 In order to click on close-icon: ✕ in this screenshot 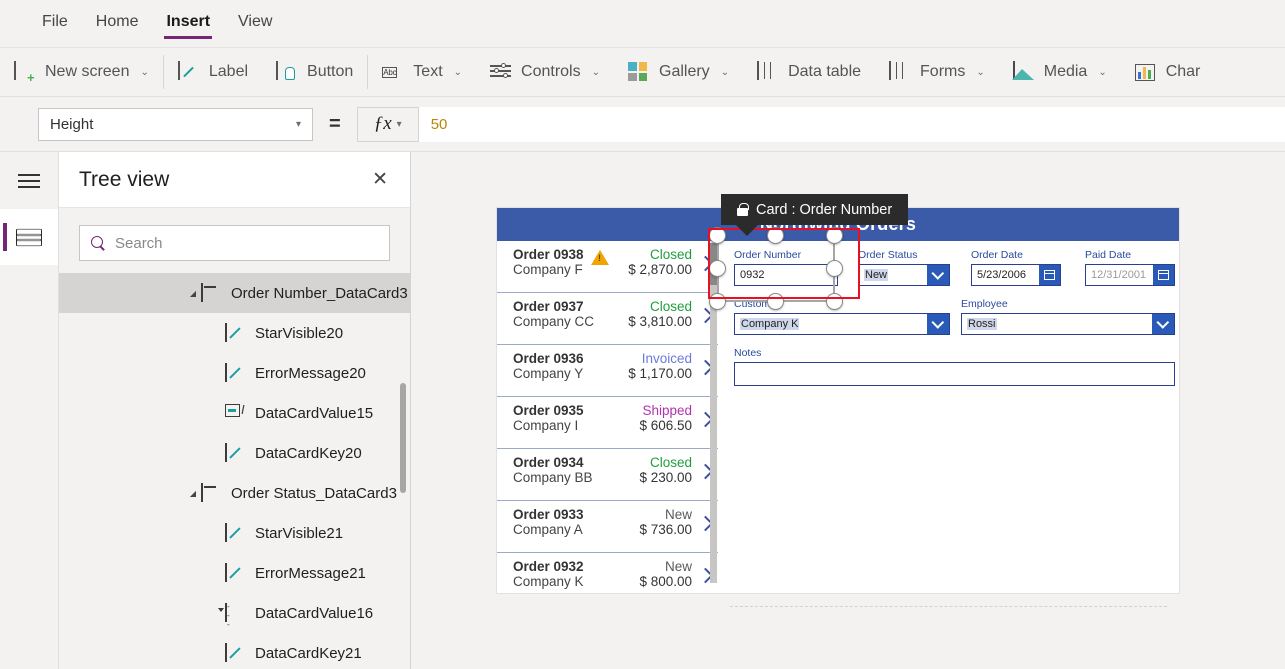, I will do `click(380, 179)`.